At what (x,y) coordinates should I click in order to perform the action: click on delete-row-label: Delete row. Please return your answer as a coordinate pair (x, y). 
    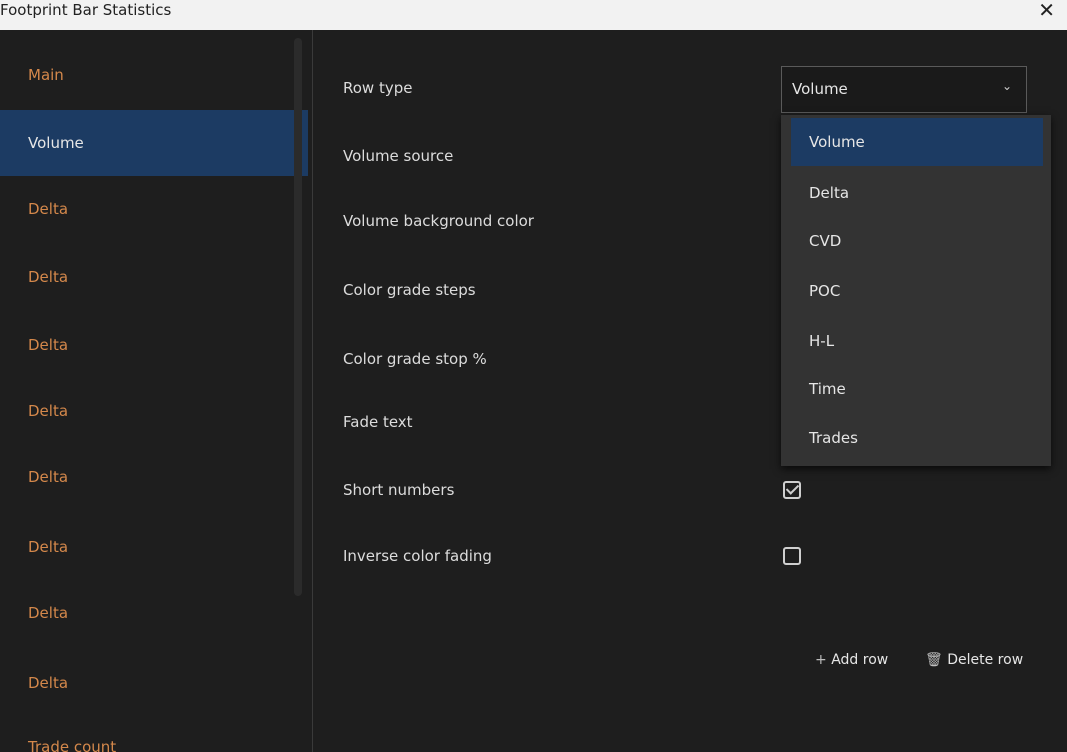
    Looking at the image, I should click on (985, 660).